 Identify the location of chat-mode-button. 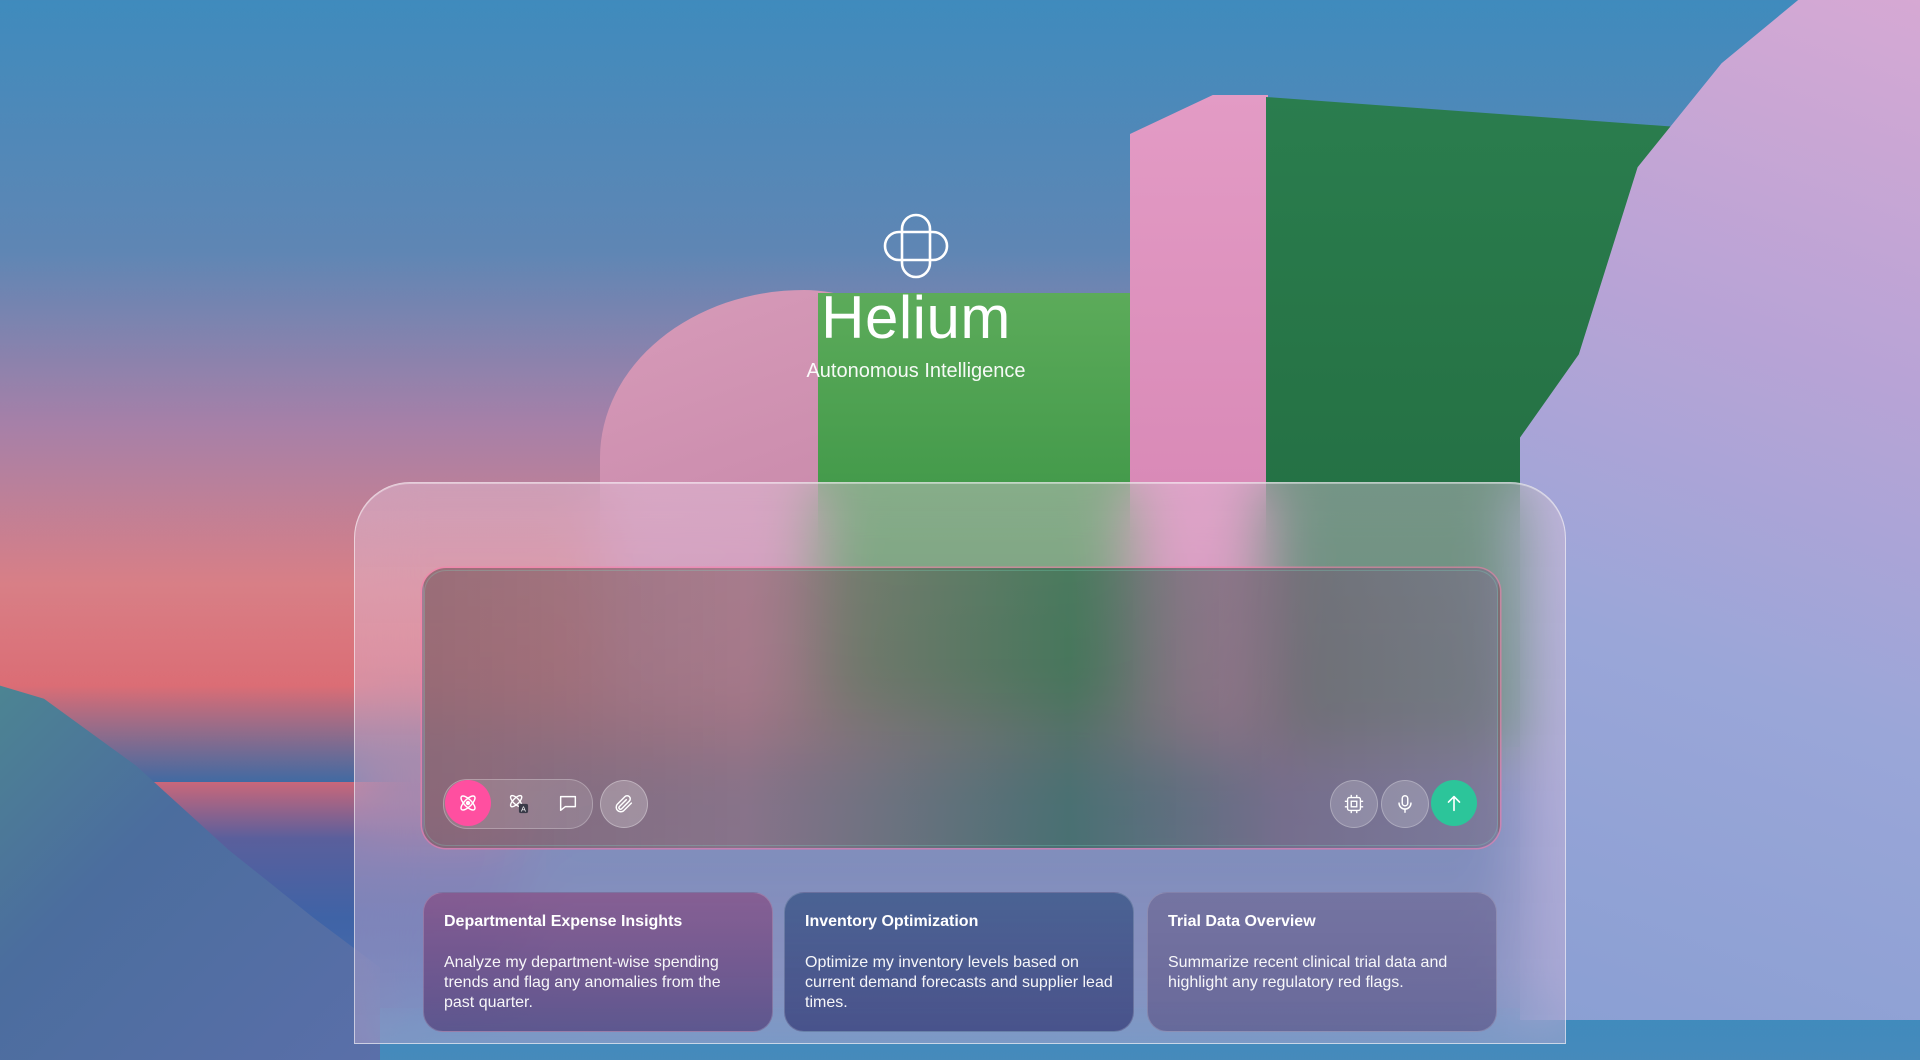
(568, 803).